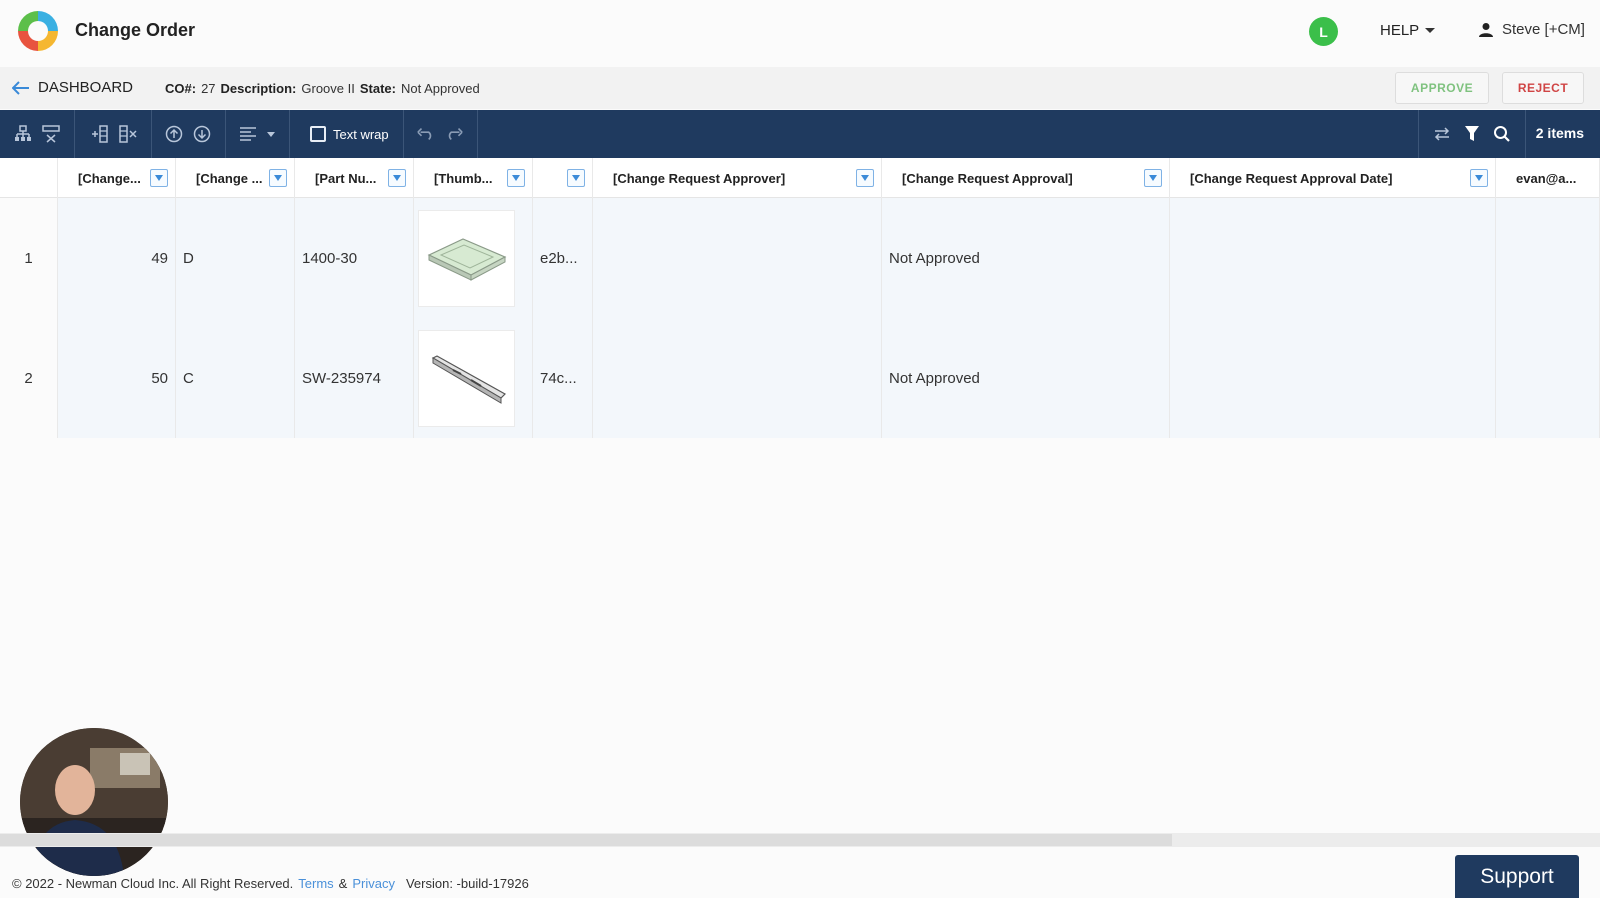 This screenshot has width=1600, height=898. What do you see at coordinates (202, 134) in the screenshot?
I see `move-down-icon` at bounding box center [202, 134].